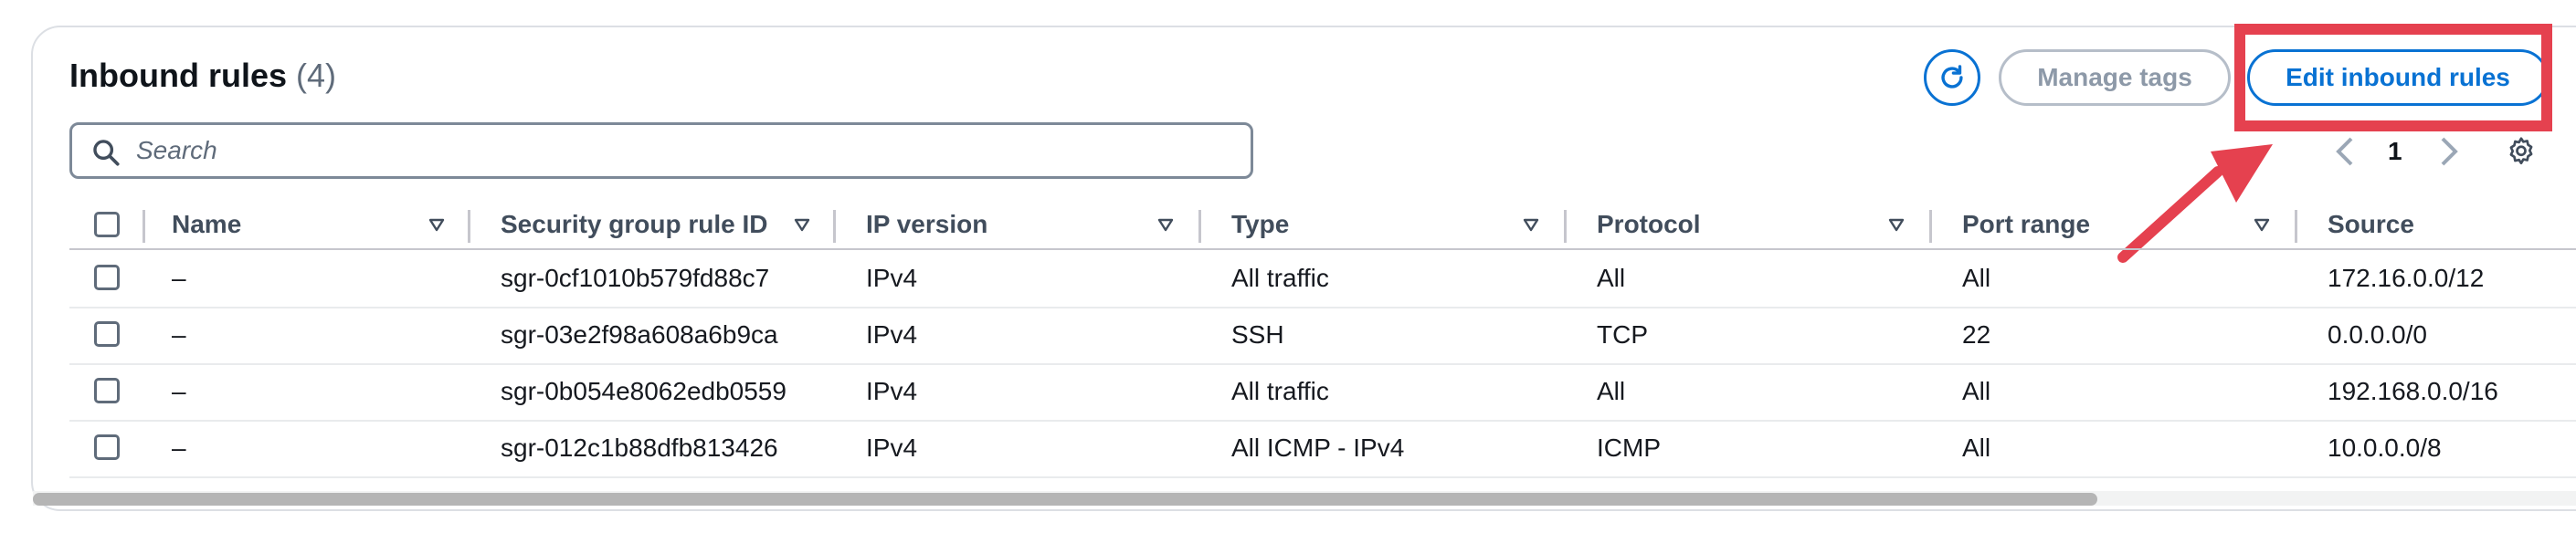 The width and height of the screenshot is (2576, 533). I want to click on rule-count: (4), so click(316, 76).